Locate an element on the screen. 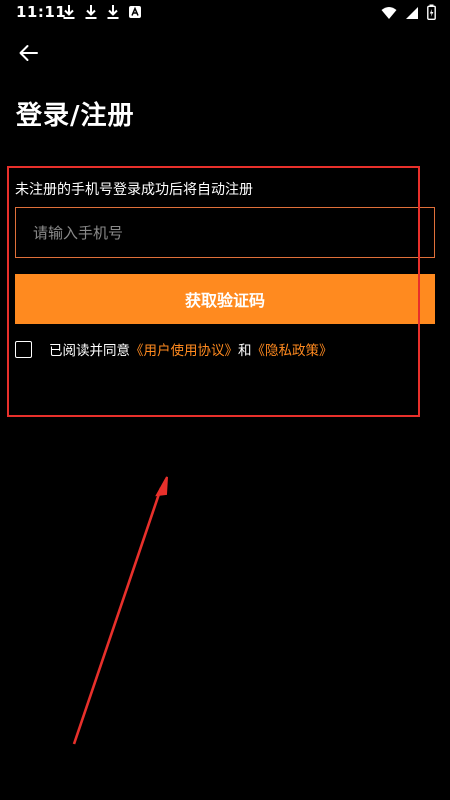 The width and height of the screenshot is (450, 800). status-bar: 11:11 is located at coordinates (225, 13).